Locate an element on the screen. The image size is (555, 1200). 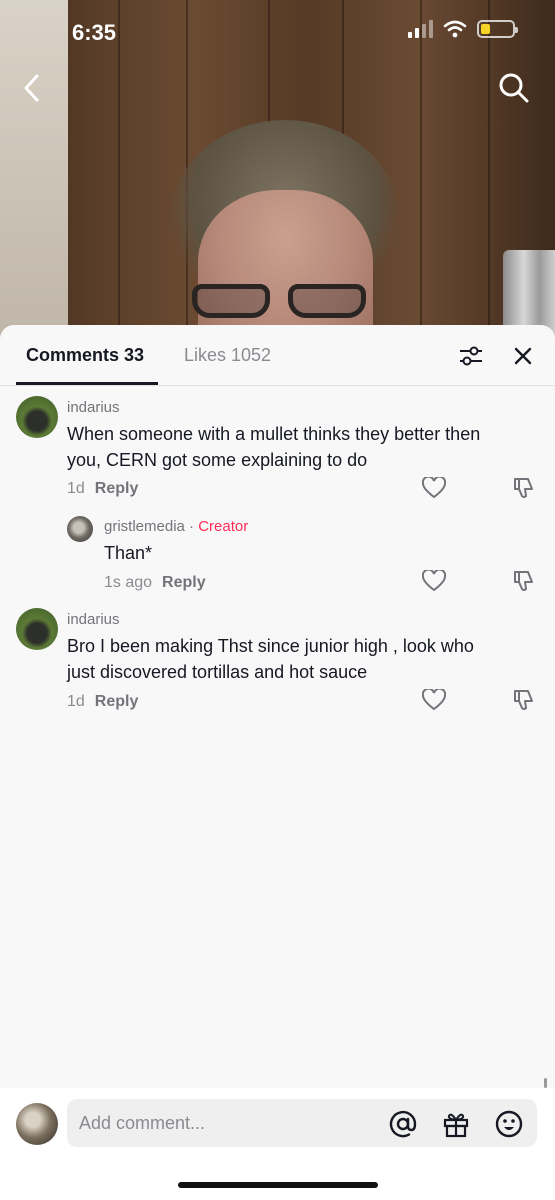
creator-badge: Creator is located at coordinates (223, 526).